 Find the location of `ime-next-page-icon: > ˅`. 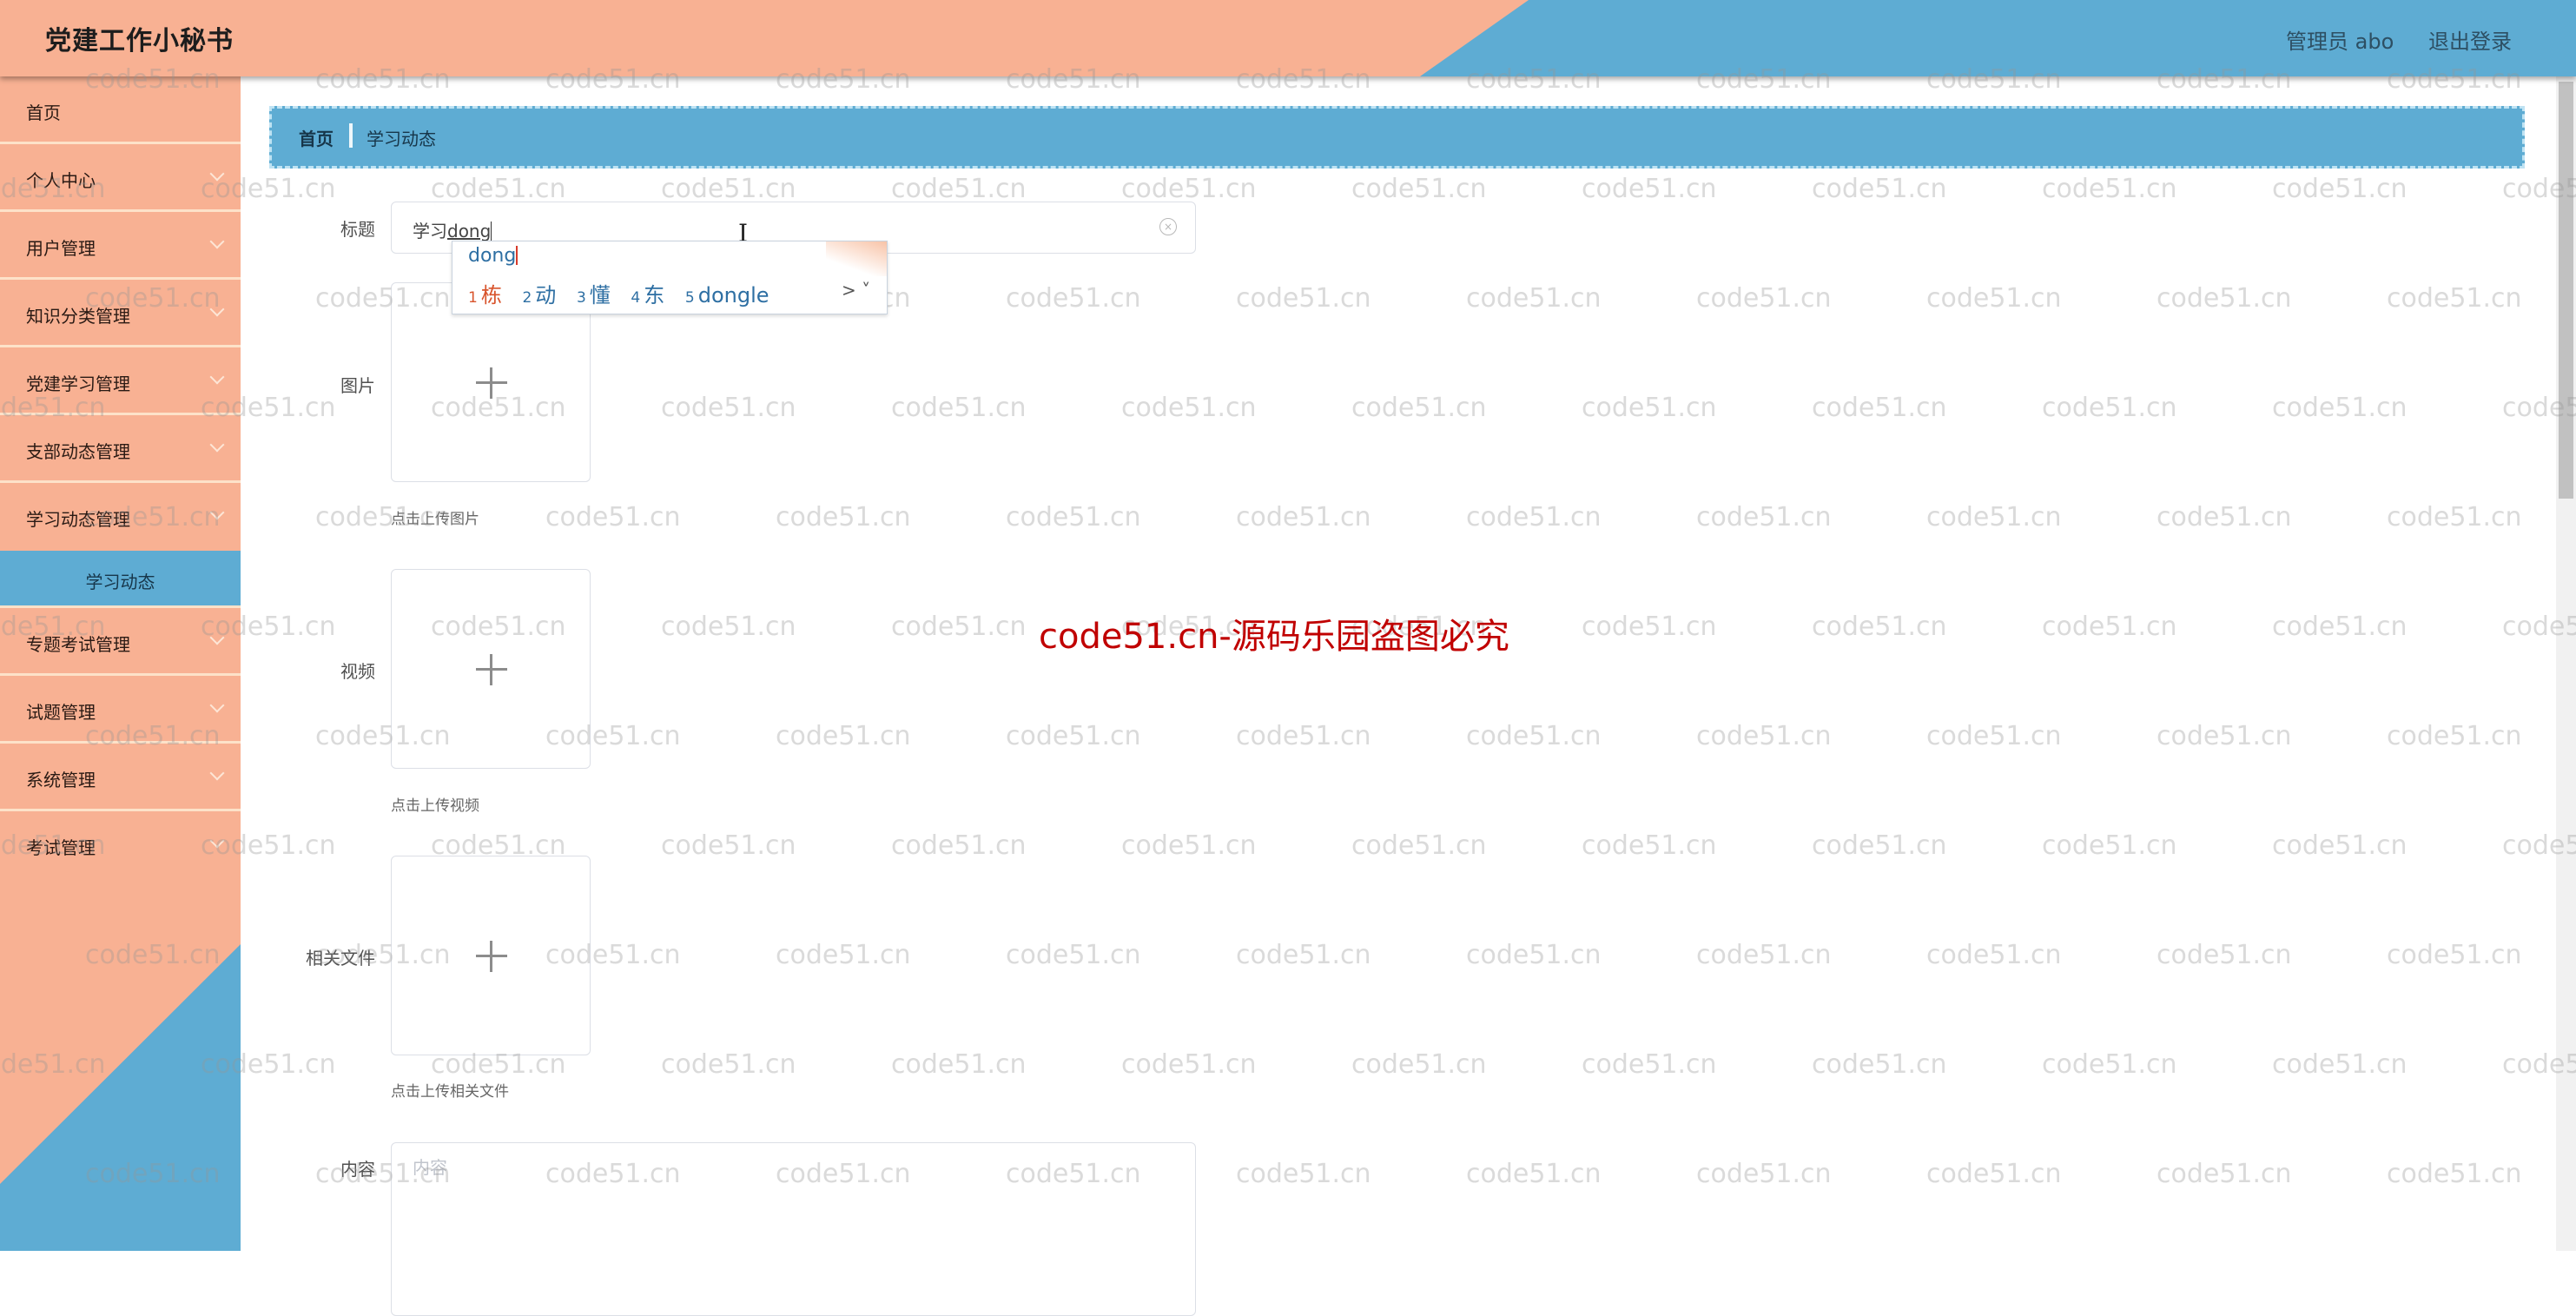

ime-next-page-icon: > ˅ is located at coordinates (856, 290).